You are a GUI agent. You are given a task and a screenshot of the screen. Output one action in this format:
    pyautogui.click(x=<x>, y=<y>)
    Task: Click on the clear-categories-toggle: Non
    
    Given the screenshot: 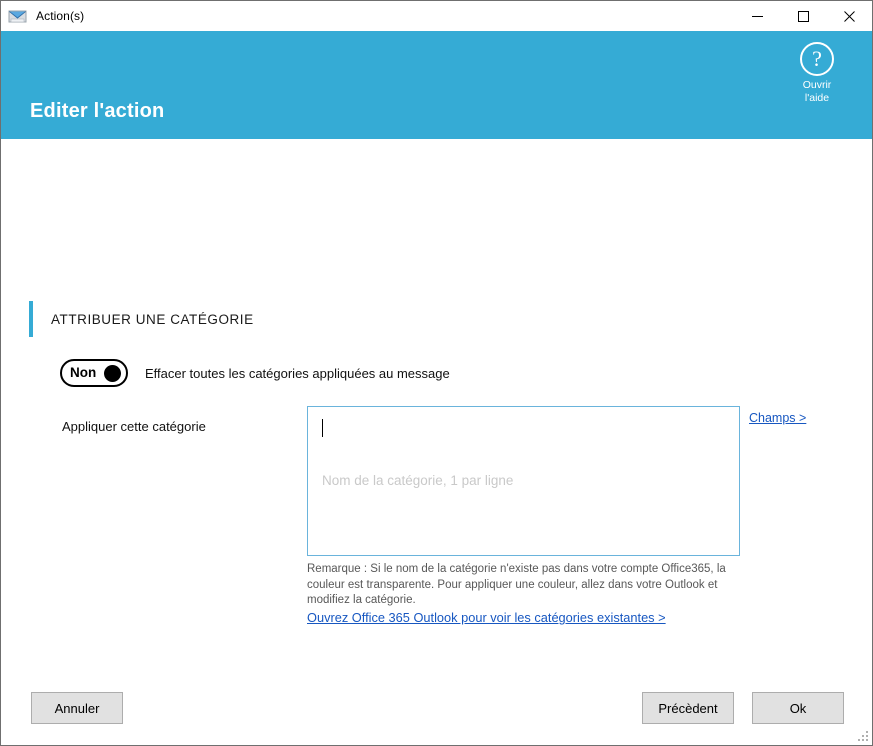 What is the action you would take?
    pyautogui.click(x=94, y=373)
    